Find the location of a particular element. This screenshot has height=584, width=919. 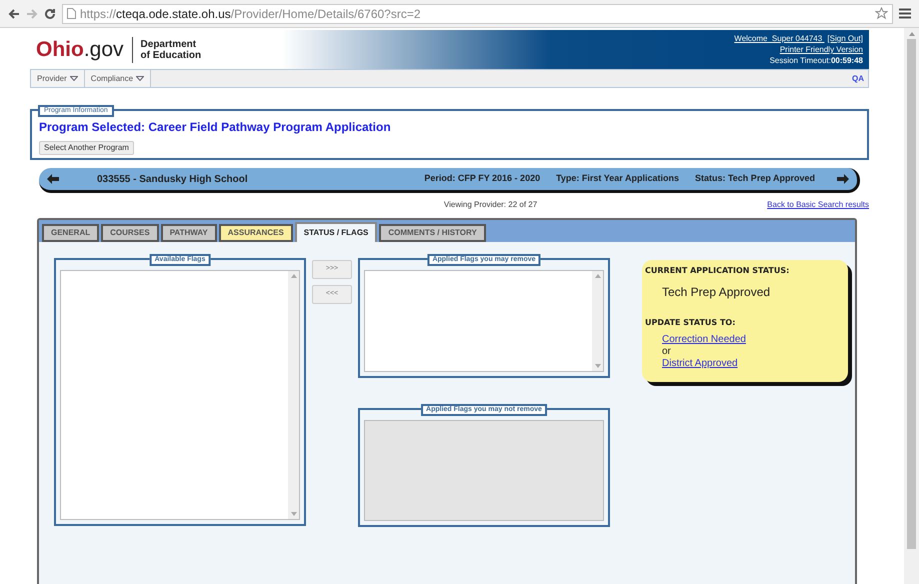

menu-icon is located at coordinates (905, 13).